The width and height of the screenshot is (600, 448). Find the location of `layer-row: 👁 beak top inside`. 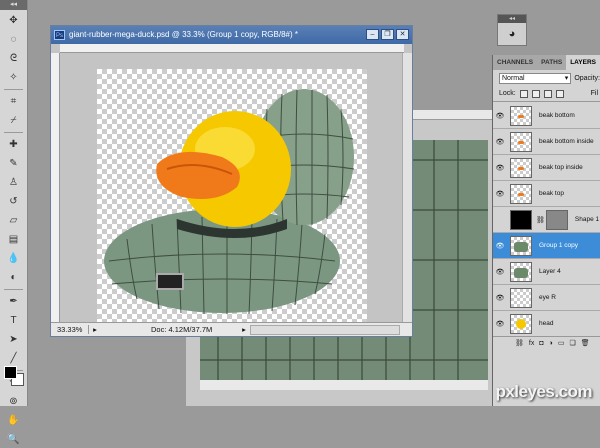

layer-row: 👁 beak top inside is located at coordinates (546, 168).